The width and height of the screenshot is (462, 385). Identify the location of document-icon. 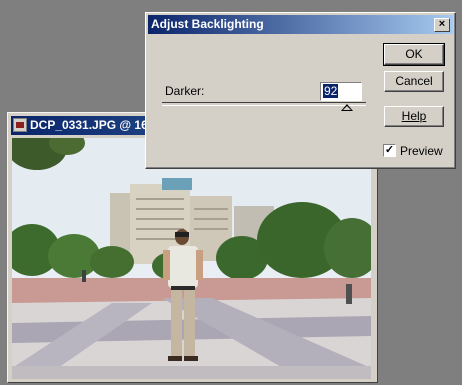
(20, 125).